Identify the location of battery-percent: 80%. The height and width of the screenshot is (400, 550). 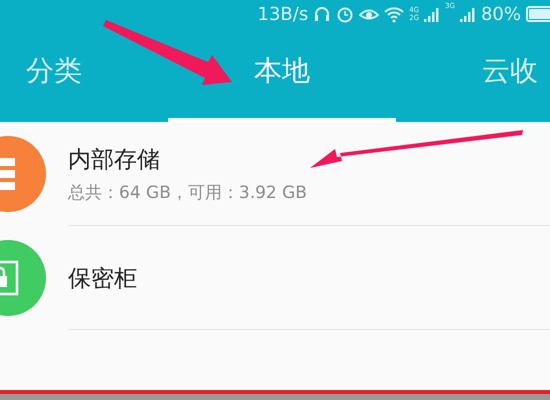
(500, 14).